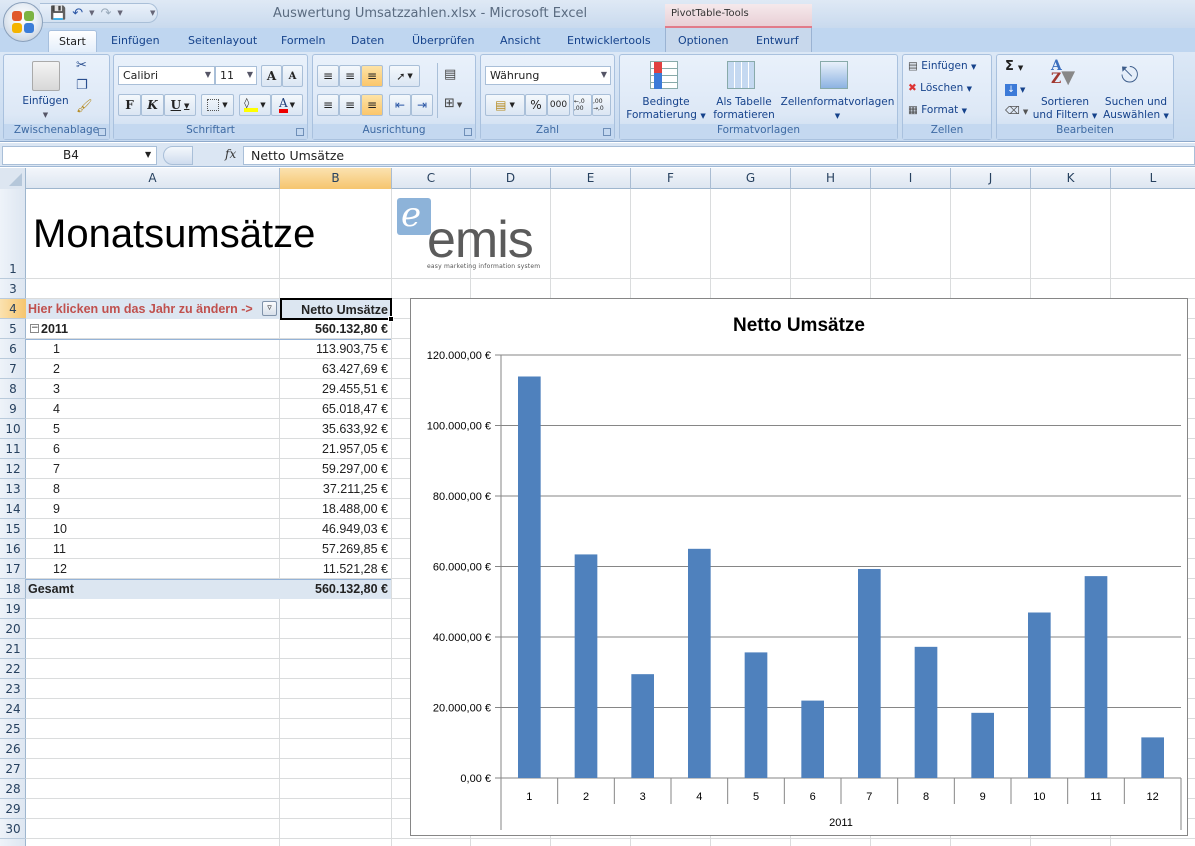 This screenshot has width=1195, height=846. What do you see at coordinates (911, 178) in the screenshot?
I see `column-header-i: I` at bounding box center [911, 178].